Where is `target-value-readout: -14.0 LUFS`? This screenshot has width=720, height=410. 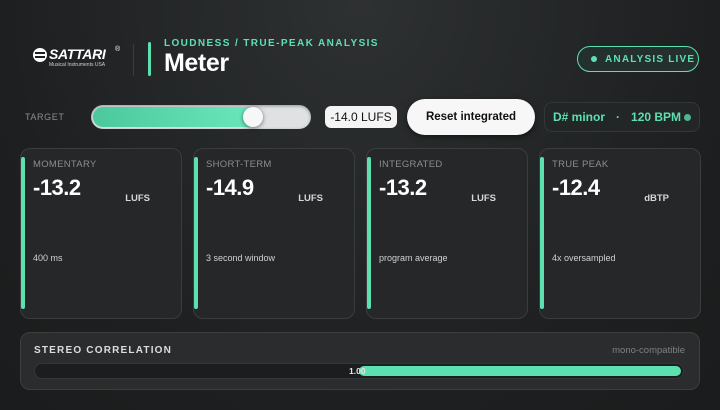
target-value-readout: -14.0 LUFS is located at coordinates (361, 117).